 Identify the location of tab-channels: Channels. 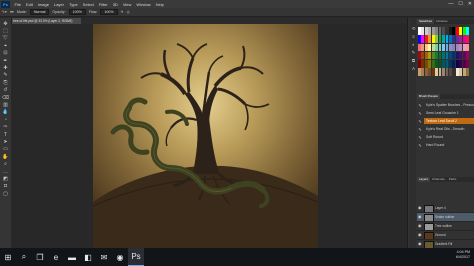
(438, 179).